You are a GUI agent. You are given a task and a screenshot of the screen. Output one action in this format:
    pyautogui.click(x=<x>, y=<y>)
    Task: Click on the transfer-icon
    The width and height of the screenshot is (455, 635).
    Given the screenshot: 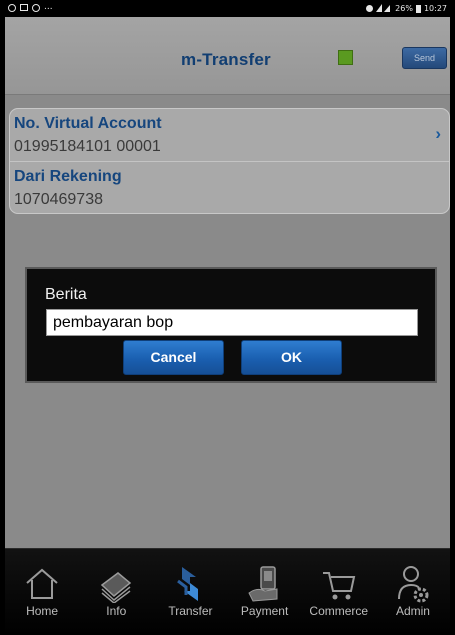 What is the action you would take?
    pyautogui.click(x=190, y=584)
    